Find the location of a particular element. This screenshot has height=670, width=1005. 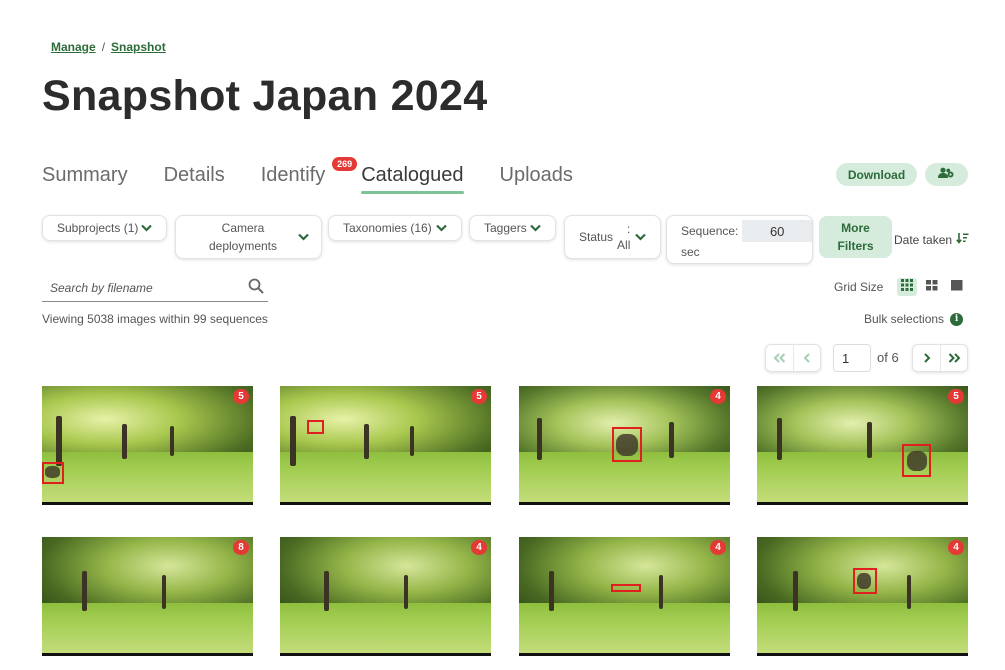

tab-identify: Identify 269 is located at coordinates (309, 174).